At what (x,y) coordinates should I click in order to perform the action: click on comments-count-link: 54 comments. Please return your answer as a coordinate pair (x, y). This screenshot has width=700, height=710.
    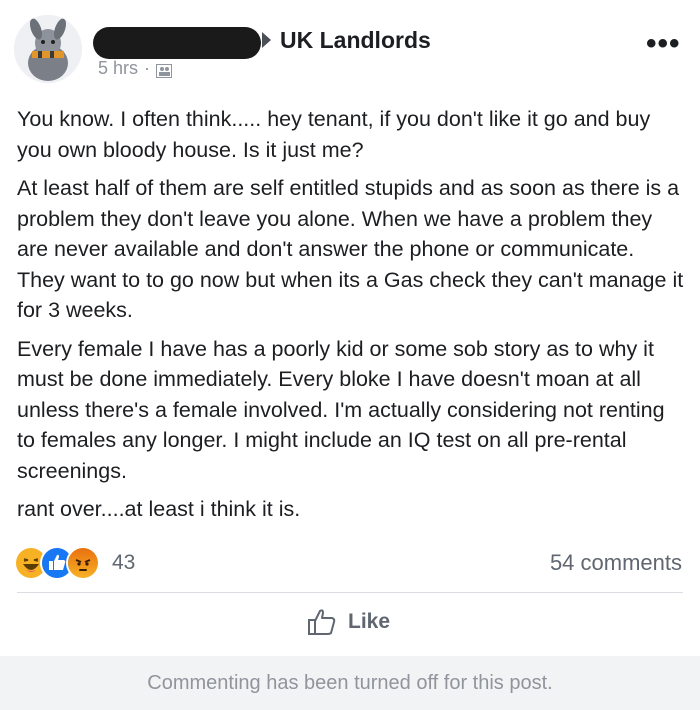
    Looking at the image, I should click on (616, 563).